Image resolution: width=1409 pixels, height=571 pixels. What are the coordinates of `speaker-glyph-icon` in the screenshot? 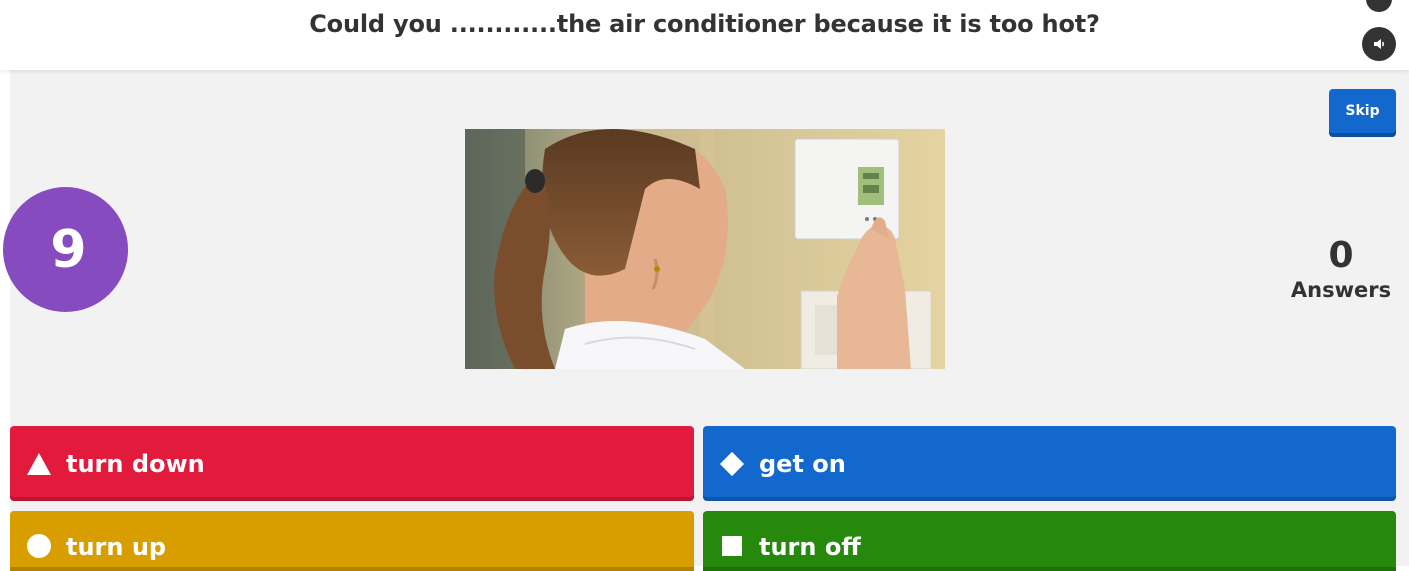 It's located at (1379, 44).